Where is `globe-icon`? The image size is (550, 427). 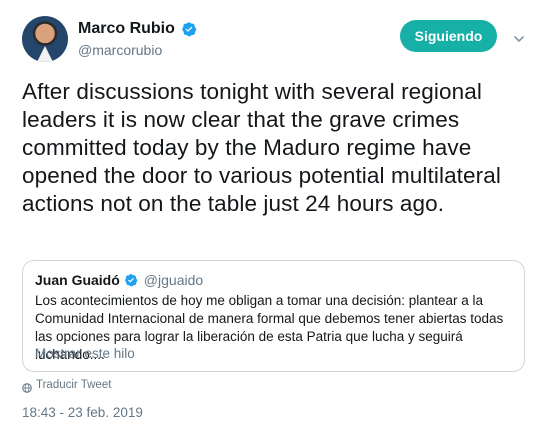 globe-icon is located at coordinates (27, 386).